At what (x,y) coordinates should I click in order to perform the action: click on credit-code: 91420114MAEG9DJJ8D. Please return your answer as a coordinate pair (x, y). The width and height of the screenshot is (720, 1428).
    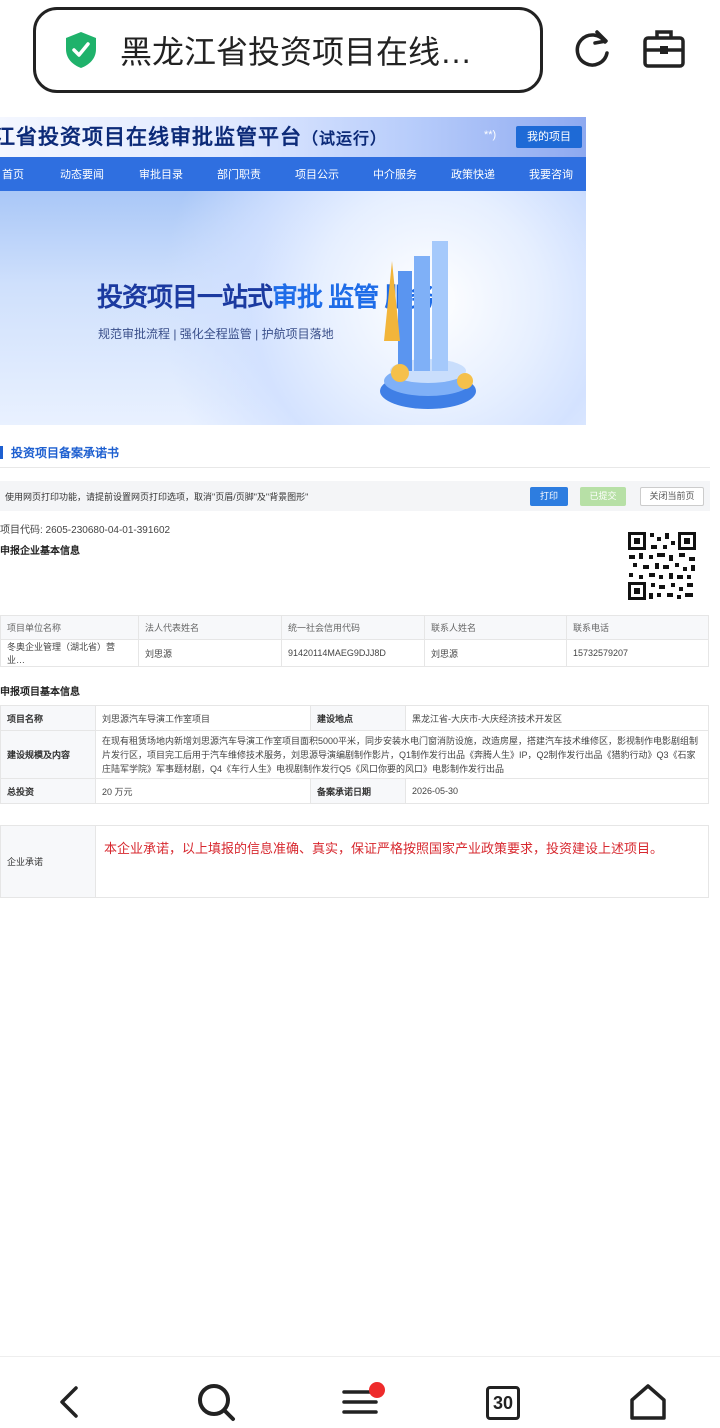
    Looking at the image, I should click on (353, 653).